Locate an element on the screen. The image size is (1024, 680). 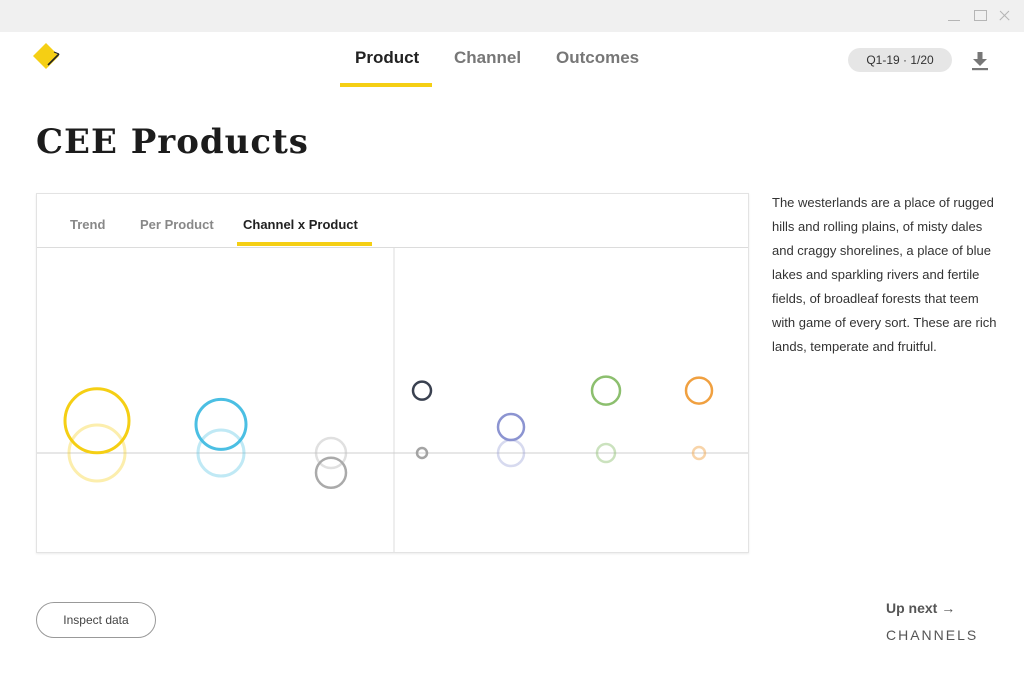
nav-active-indicator is located at coordinates (386, 85).